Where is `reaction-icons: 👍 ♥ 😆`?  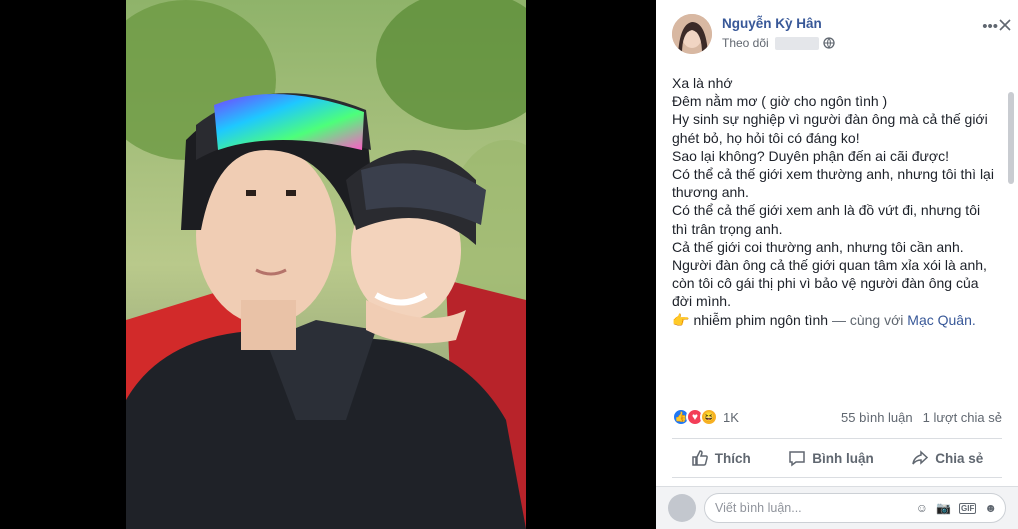 reaction-icons: 👍 ♥ 😆 is located at coordinates (695, 417).